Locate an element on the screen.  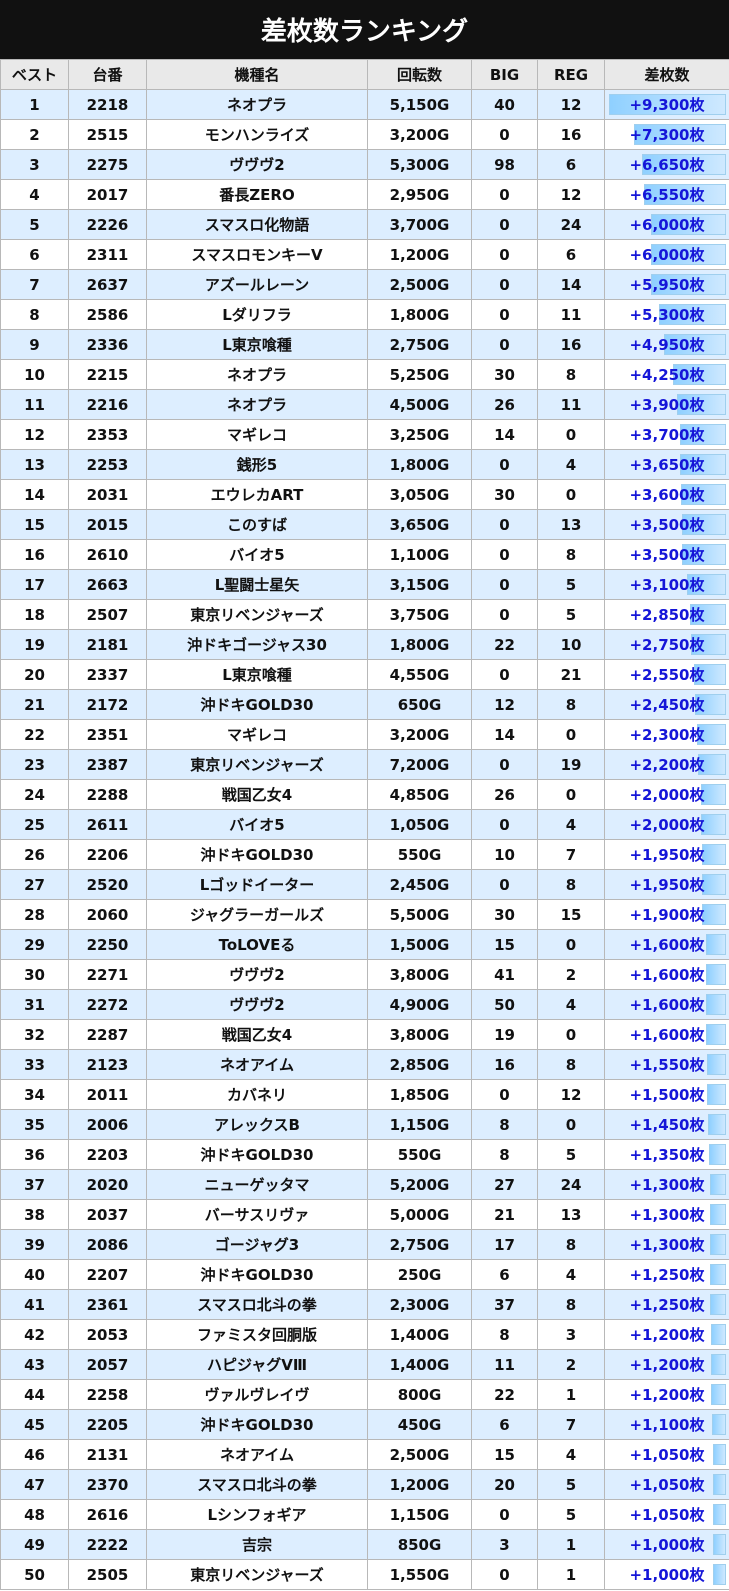
rank-cell: 8 is located at coordinates (34, 314).